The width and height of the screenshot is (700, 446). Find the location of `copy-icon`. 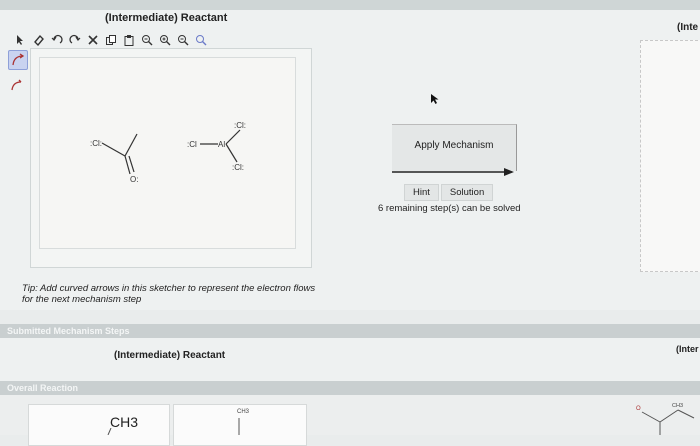

copy-icon is located at coordinates (111, 40).